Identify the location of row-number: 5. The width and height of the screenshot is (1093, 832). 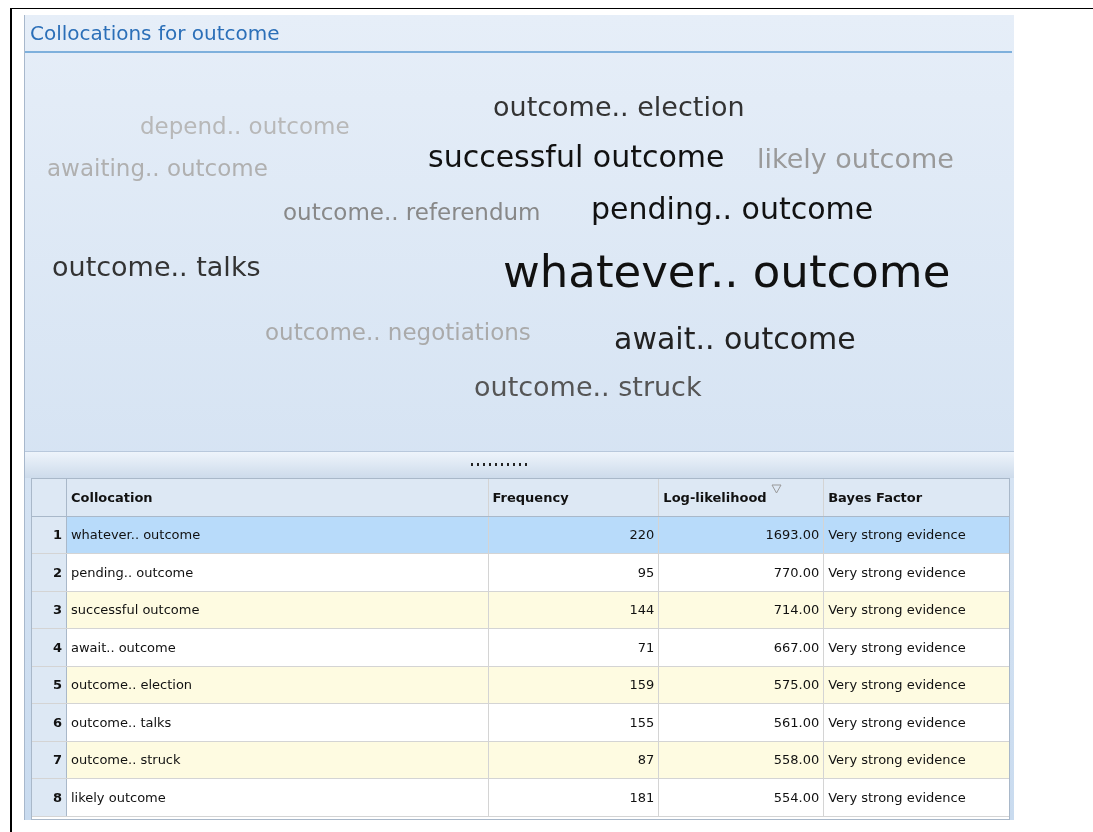
(49, 684).